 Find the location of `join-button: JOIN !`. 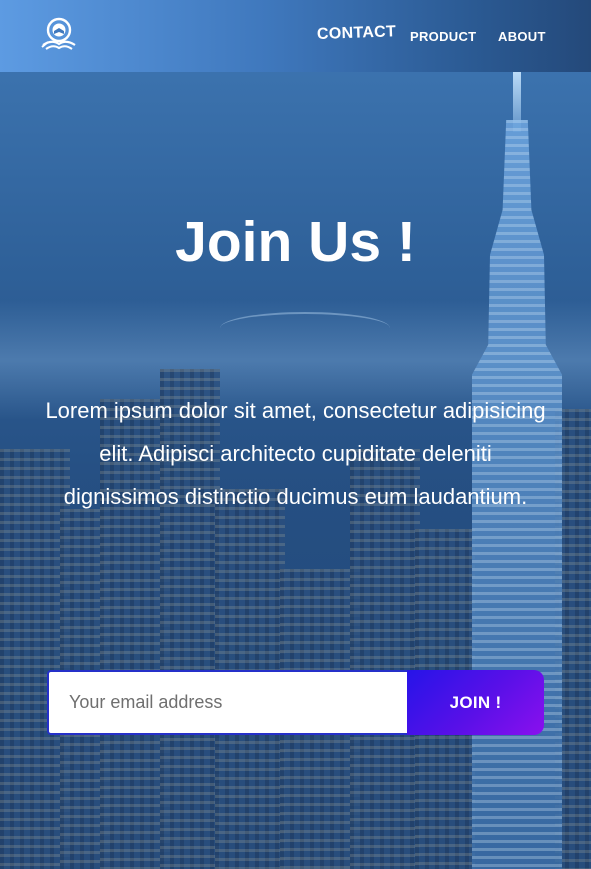

join-button: JOIN ! is located at coordinates (475, 702).